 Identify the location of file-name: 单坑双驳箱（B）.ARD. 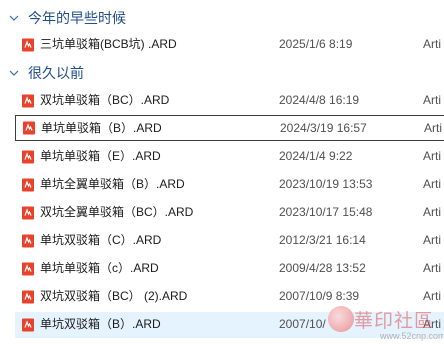
(100, 324).